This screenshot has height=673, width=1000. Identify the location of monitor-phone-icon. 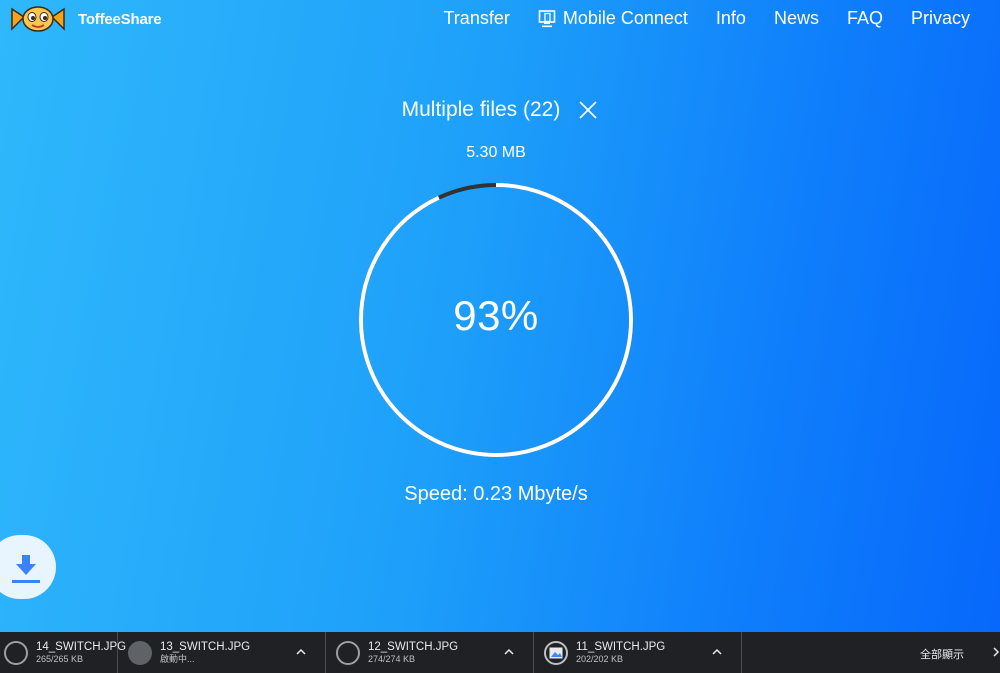
(547, 18).